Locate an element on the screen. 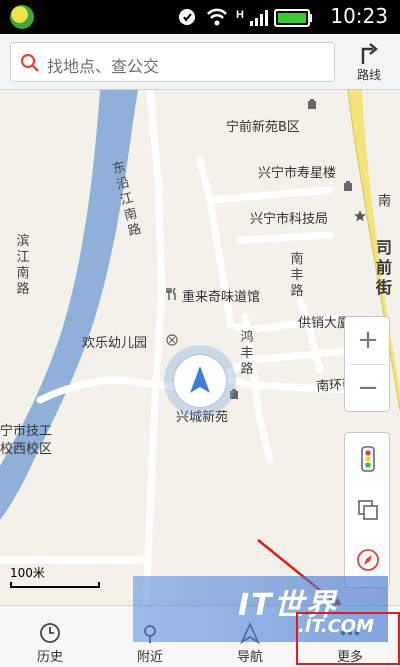 The height and width of the screenshot is (667, 400). svg-text: H is located at coordinates (240, 15).